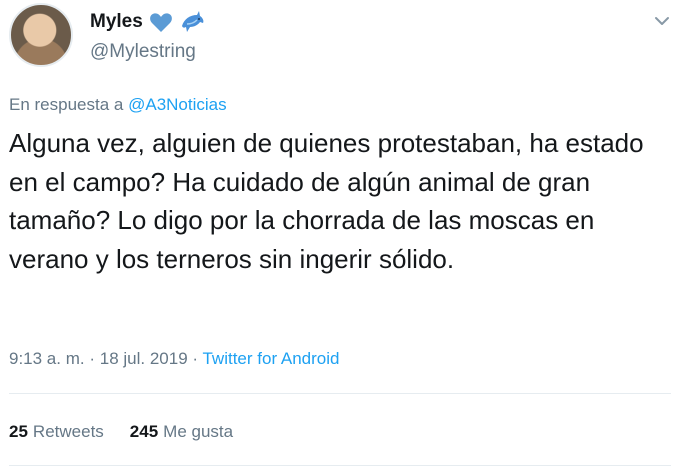 Image resolution: width=679 pixels, height=475 pixels. I want to click on retweets-count: 25, so click(18, 431).